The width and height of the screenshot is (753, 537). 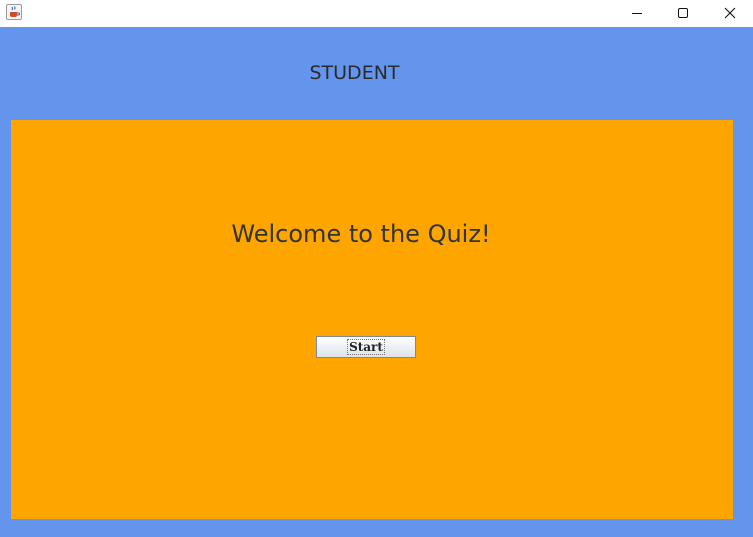 I want to click on maximize-icon, so click(x=683, y=13).